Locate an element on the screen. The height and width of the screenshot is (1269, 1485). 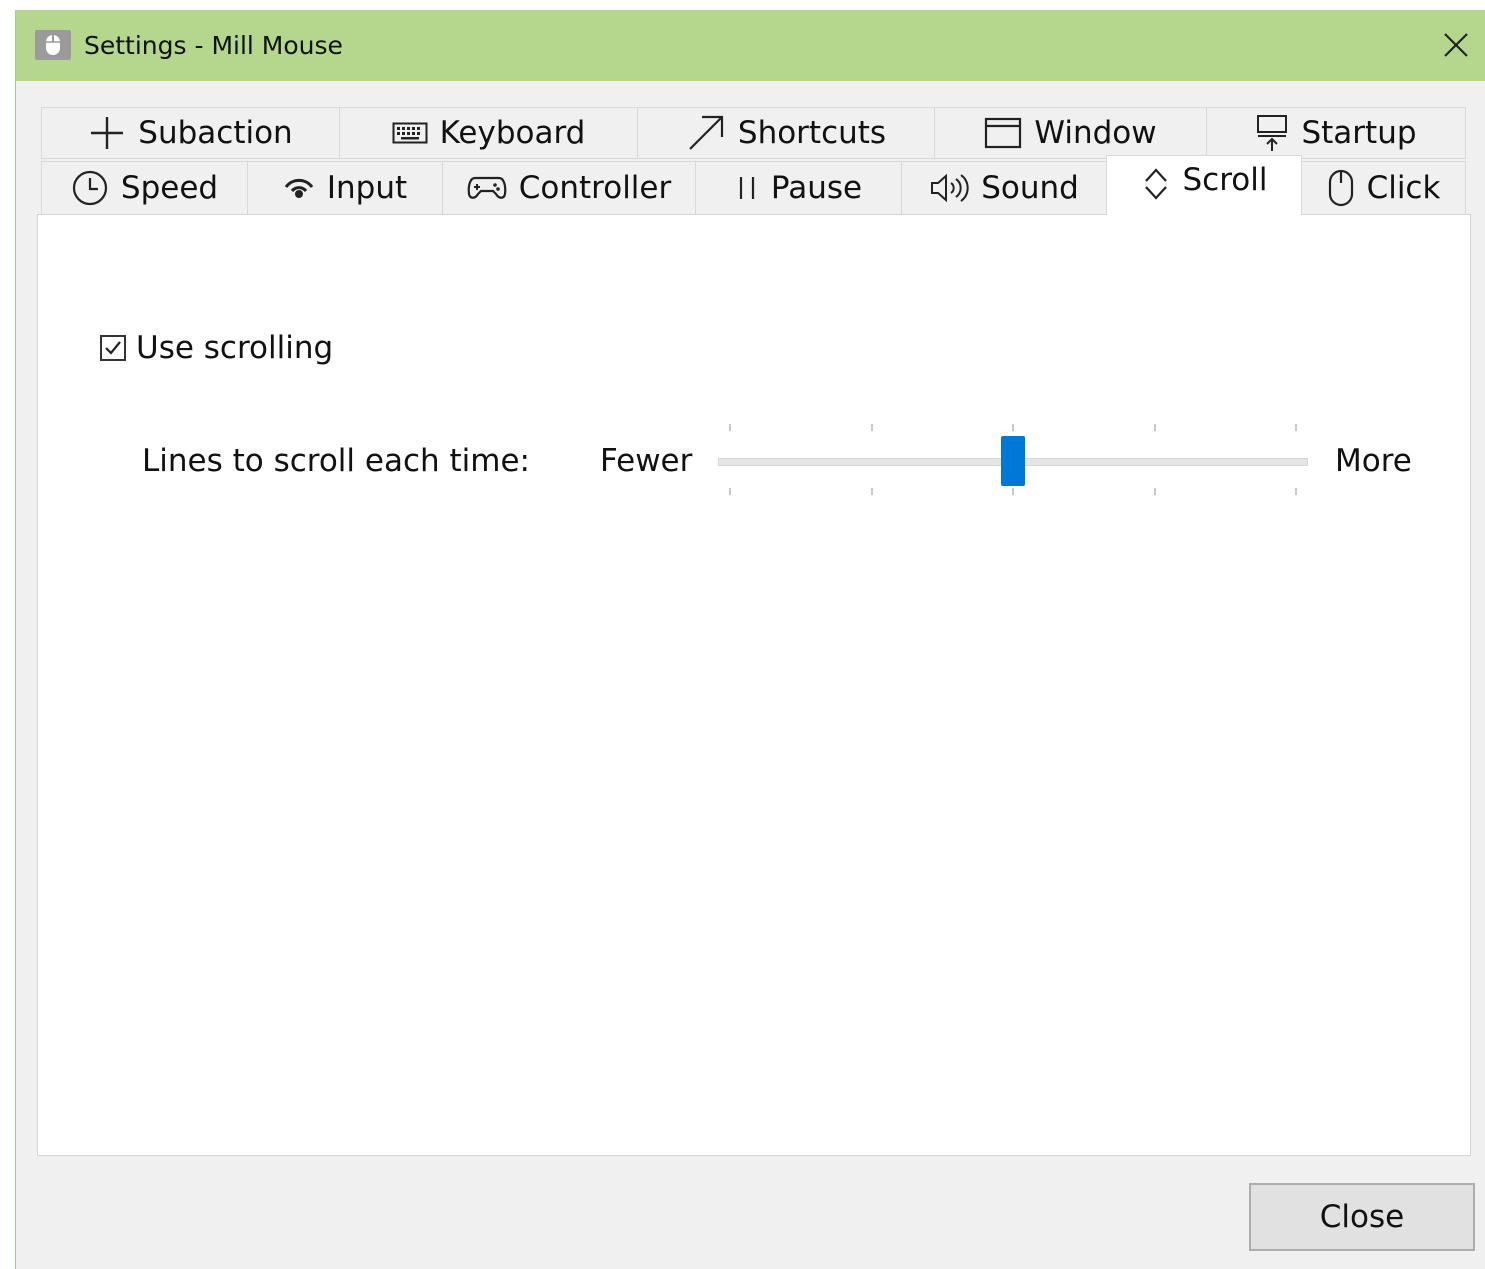
signal-icon is located at coordinates (299, 188).